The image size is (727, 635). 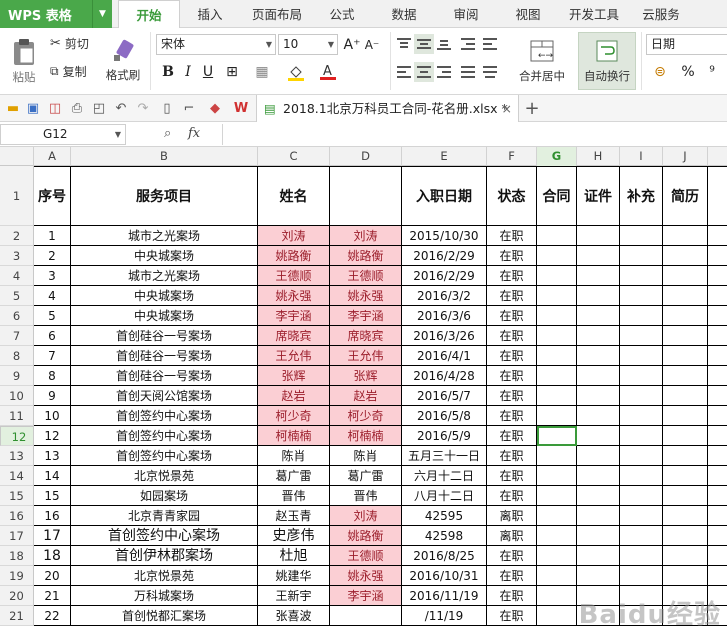 What do you see at coordinates (77, 108) in the screenshot?
I see `print-icon: ⎙` at bounding box center [77, 108].